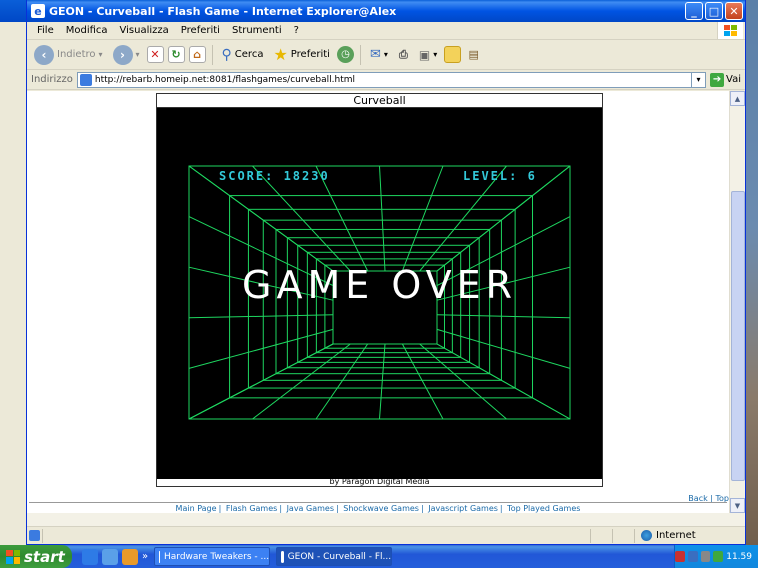 This screenshot has height=568, width=758. What do you see at coordinates (379, 101) in the screenshot?
I see `game-title: Curveball` at bounding box center [379, 101].